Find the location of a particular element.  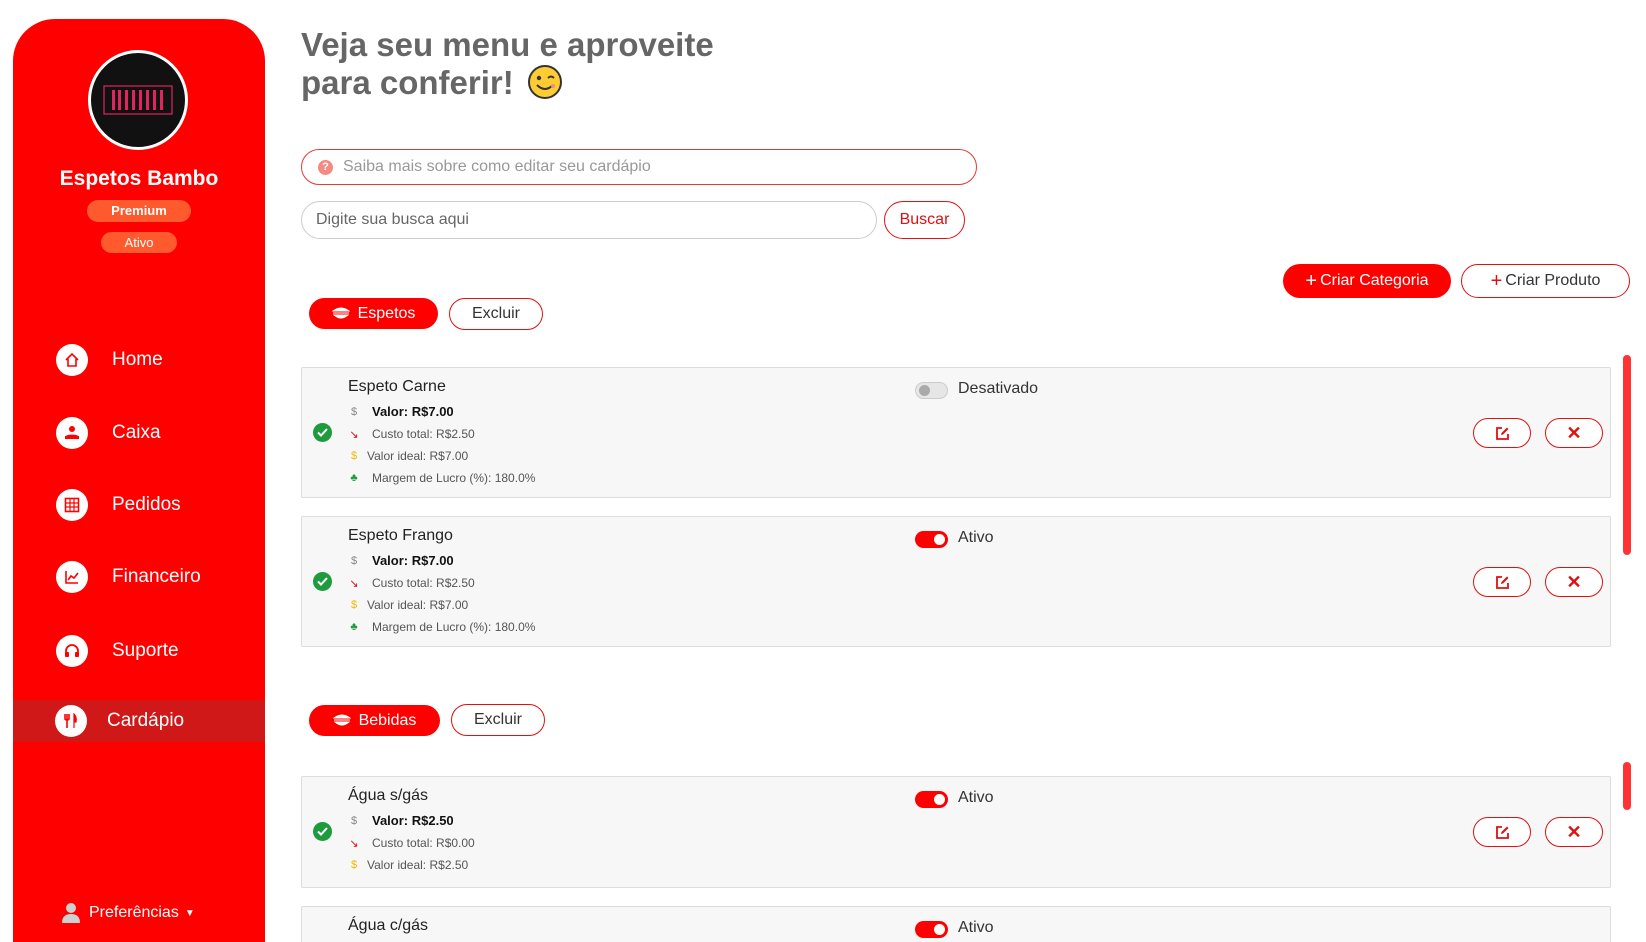

title-text: para conferir! is located at coordinates (407, 82).